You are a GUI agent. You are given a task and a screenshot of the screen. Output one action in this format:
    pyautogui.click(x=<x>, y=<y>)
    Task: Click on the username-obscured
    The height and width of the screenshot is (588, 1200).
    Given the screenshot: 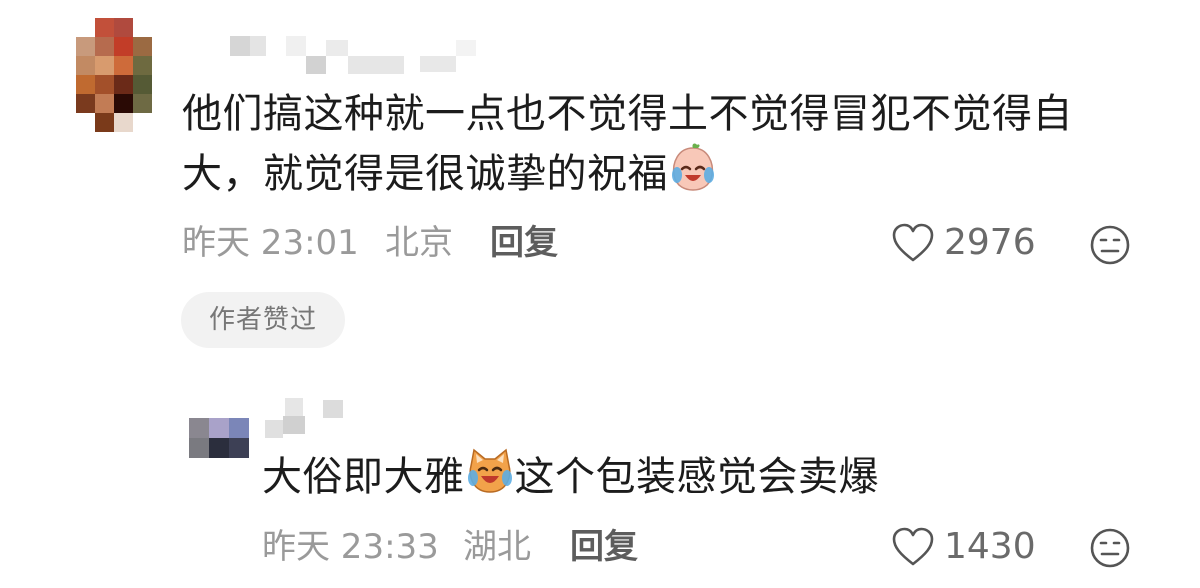 What is the action you would take?
    pyautogui.click(x=355, y=56)
    